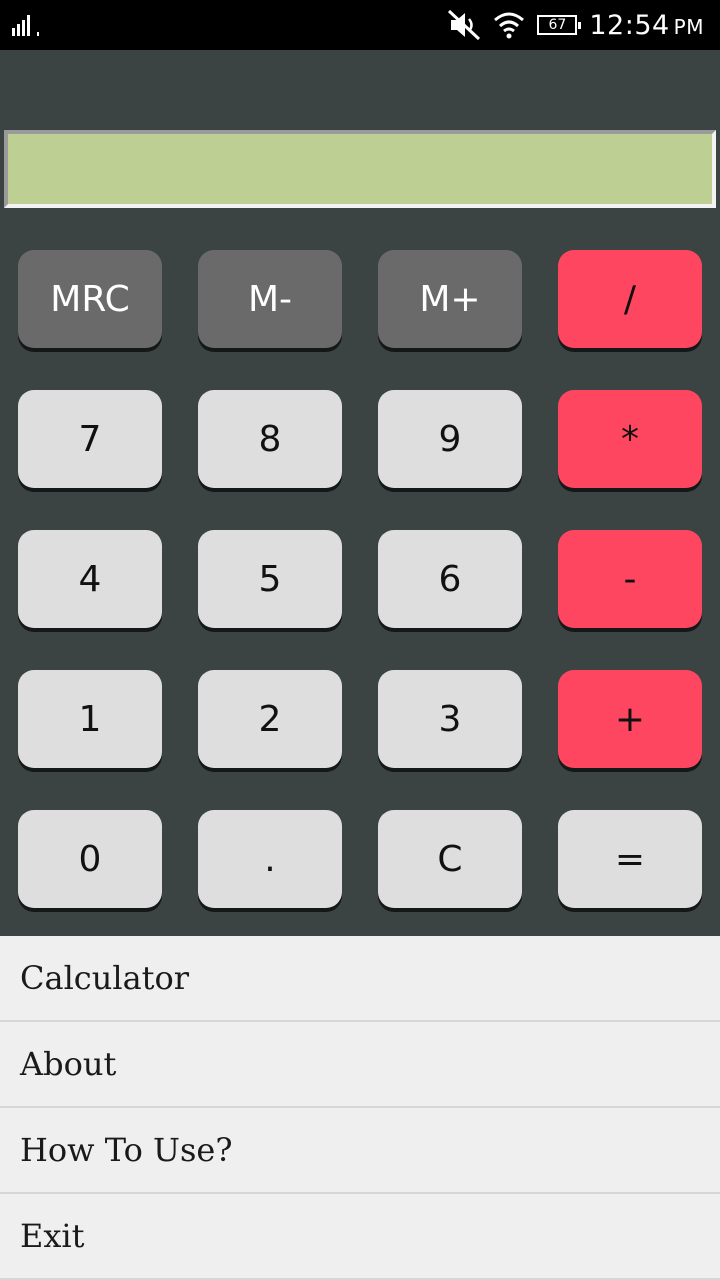 The width and height of the screenshot is (720, 1280). I want to click on divide-key: /, so click(630, 299).